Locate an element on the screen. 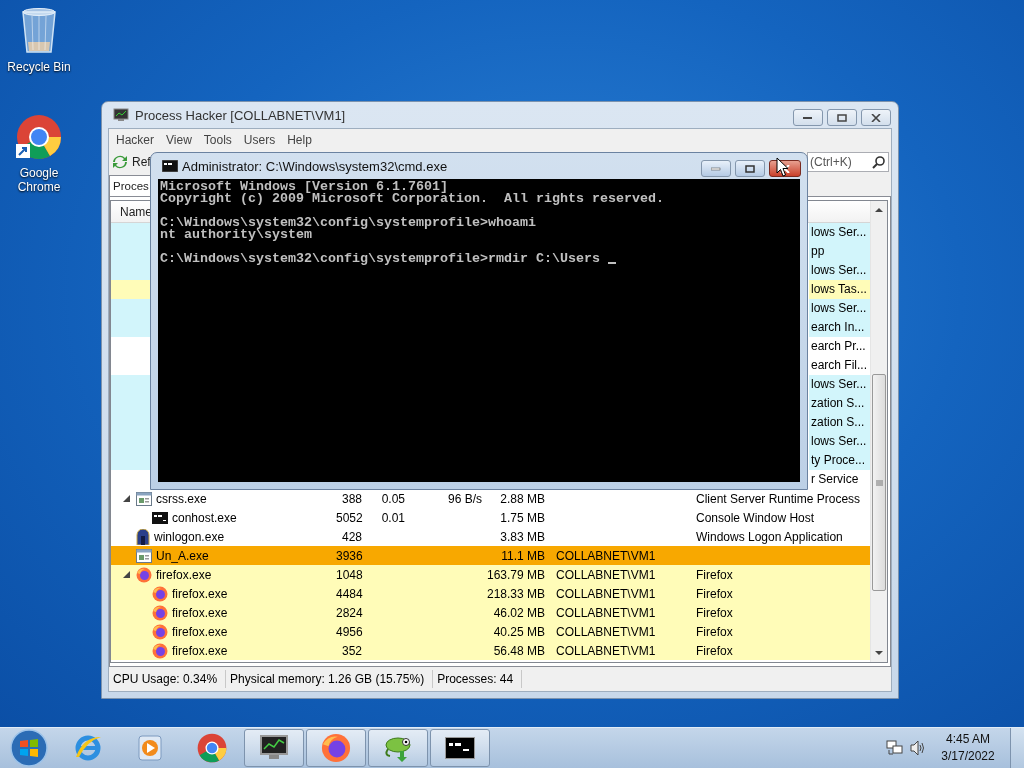  clock-time: 4:45 AM is located at coordinates (968, 739).